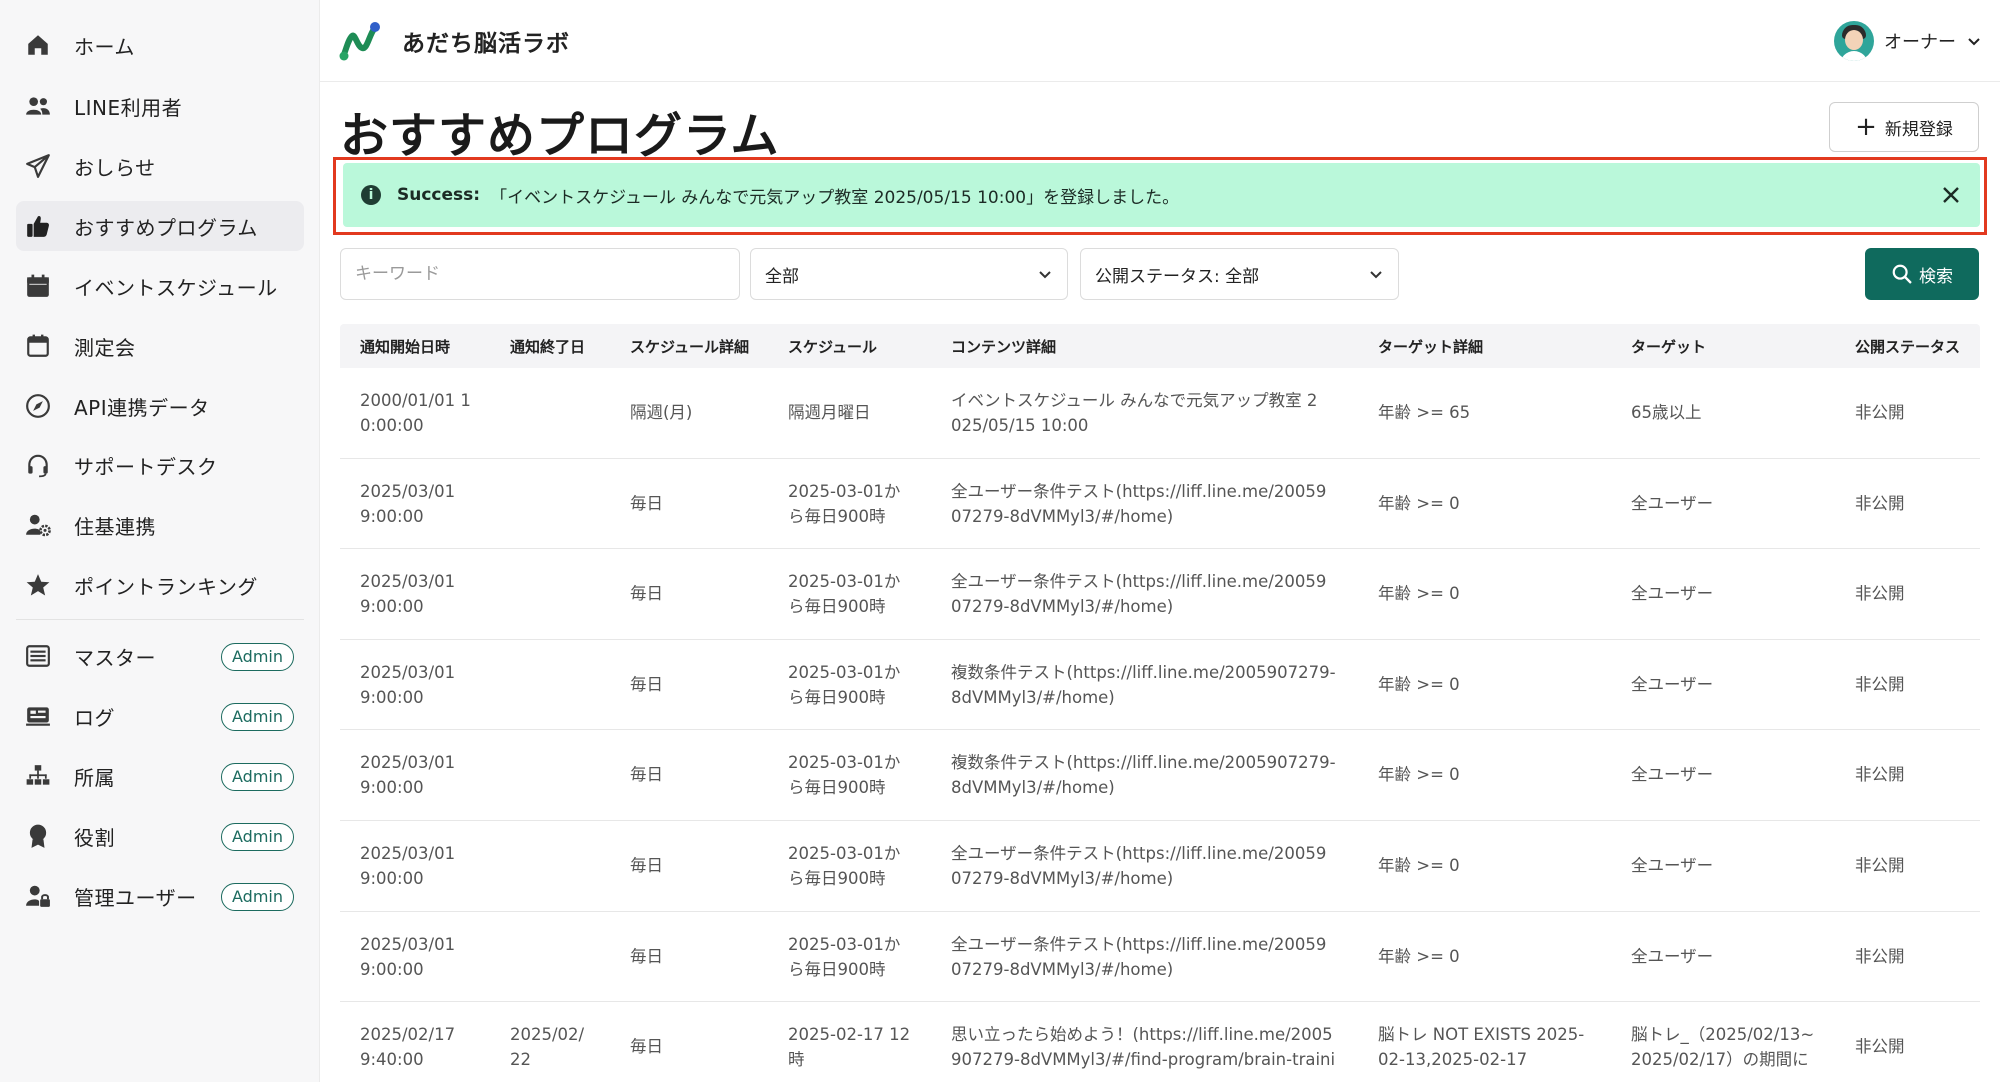 The width and height of the screenshot is (2000, 1082). Describe the element at coordinates (486, 41) in the screenshot. I see `brand-name: あだち脳活ラボ` at that location.